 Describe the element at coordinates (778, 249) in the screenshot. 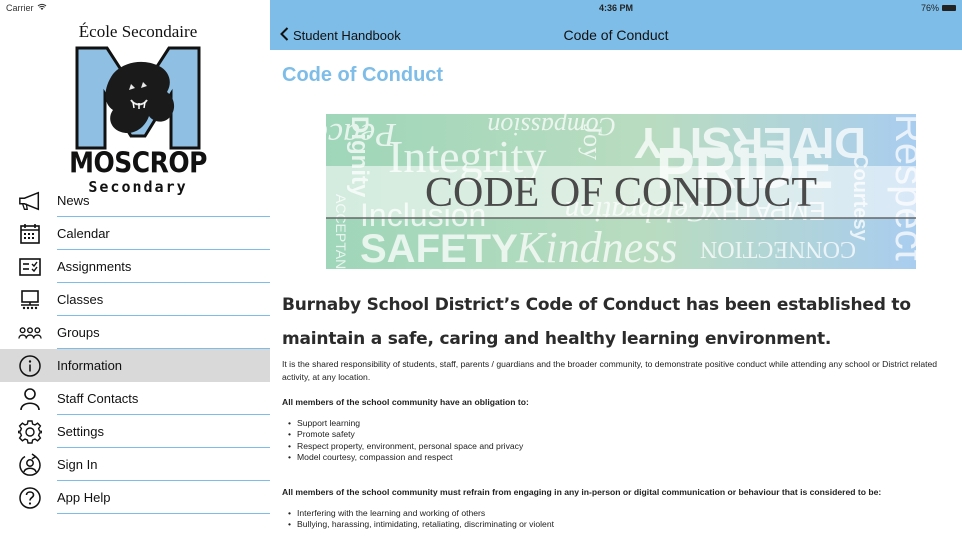

I see `banner-word: CONNECTION` at that location.